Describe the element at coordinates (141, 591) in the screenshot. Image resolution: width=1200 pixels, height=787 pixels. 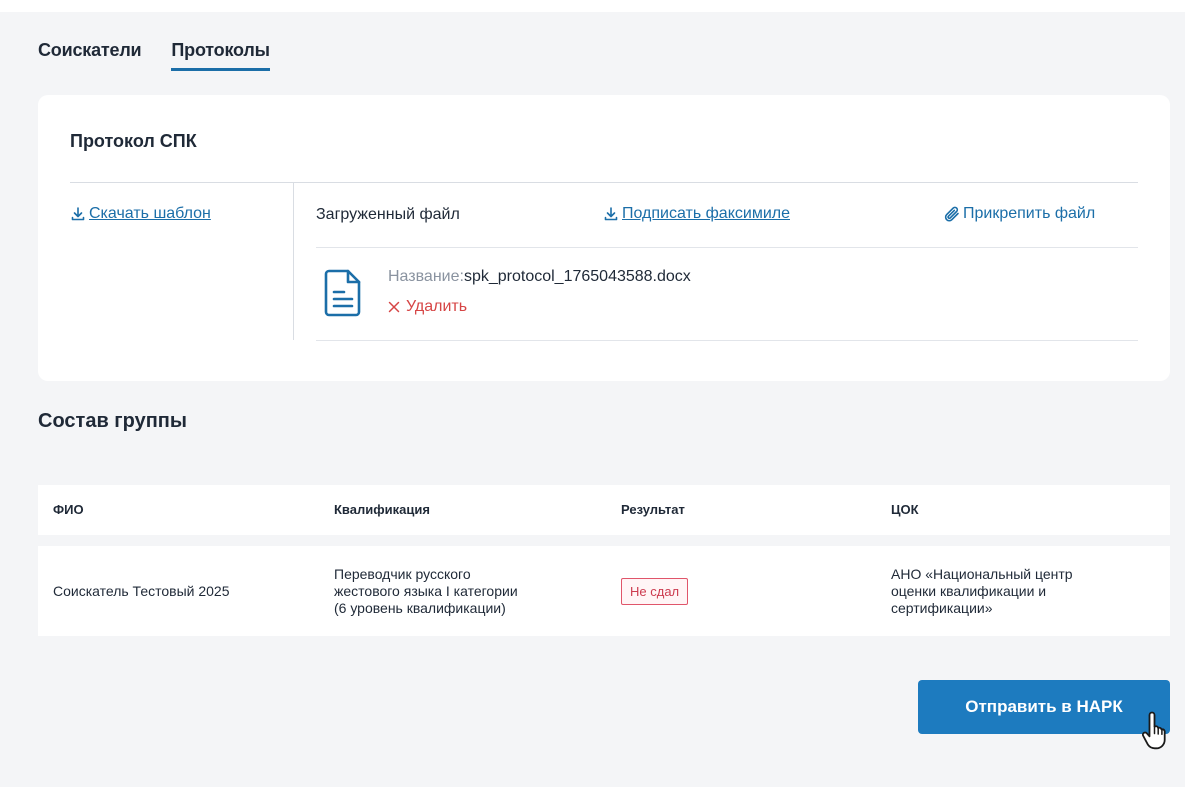
I see `cell-fio: Соискатель Тестовый 2025` at that location.